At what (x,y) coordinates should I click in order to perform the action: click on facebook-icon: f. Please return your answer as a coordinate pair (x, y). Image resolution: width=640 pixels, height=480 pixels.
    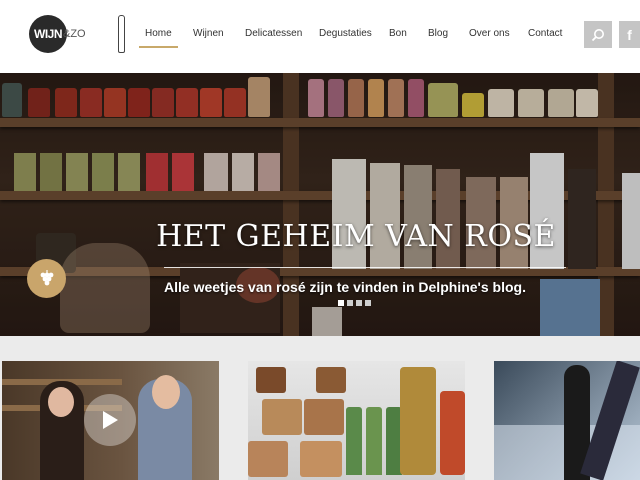
    Looking at the image, I should click on (629, 34).